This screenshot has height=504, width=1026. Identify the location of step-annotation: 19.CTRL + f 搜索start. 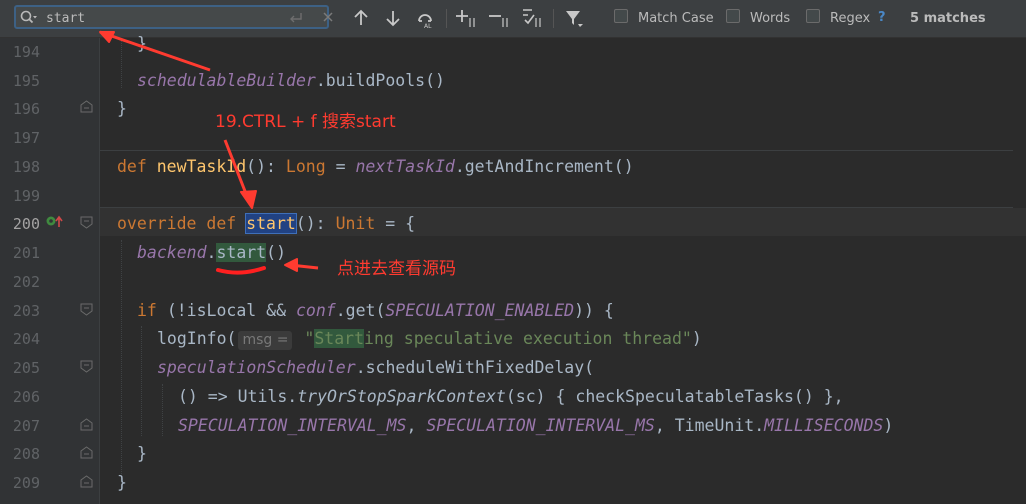
(305, 122).